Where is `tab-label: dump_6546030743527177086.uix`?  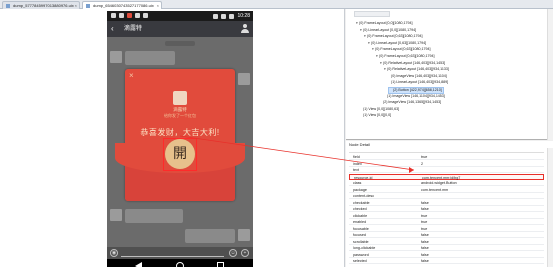 tab-label: dump_6546030743527177086.uix is located at coordinates (123, 5).